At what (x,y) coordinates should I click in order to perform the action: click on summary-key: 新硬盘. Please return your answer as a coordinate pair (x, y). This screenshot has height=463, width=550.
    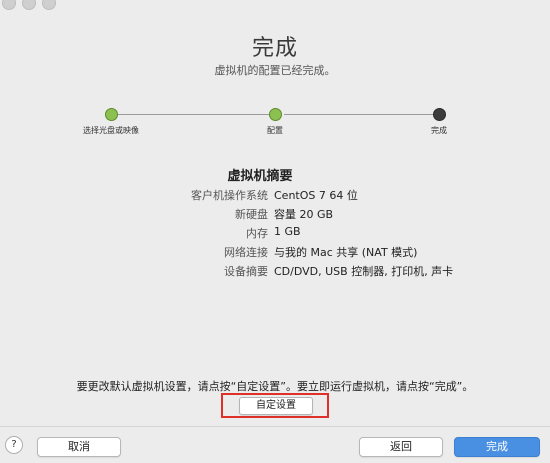
    Looking at the image, I should click on (251, 214).